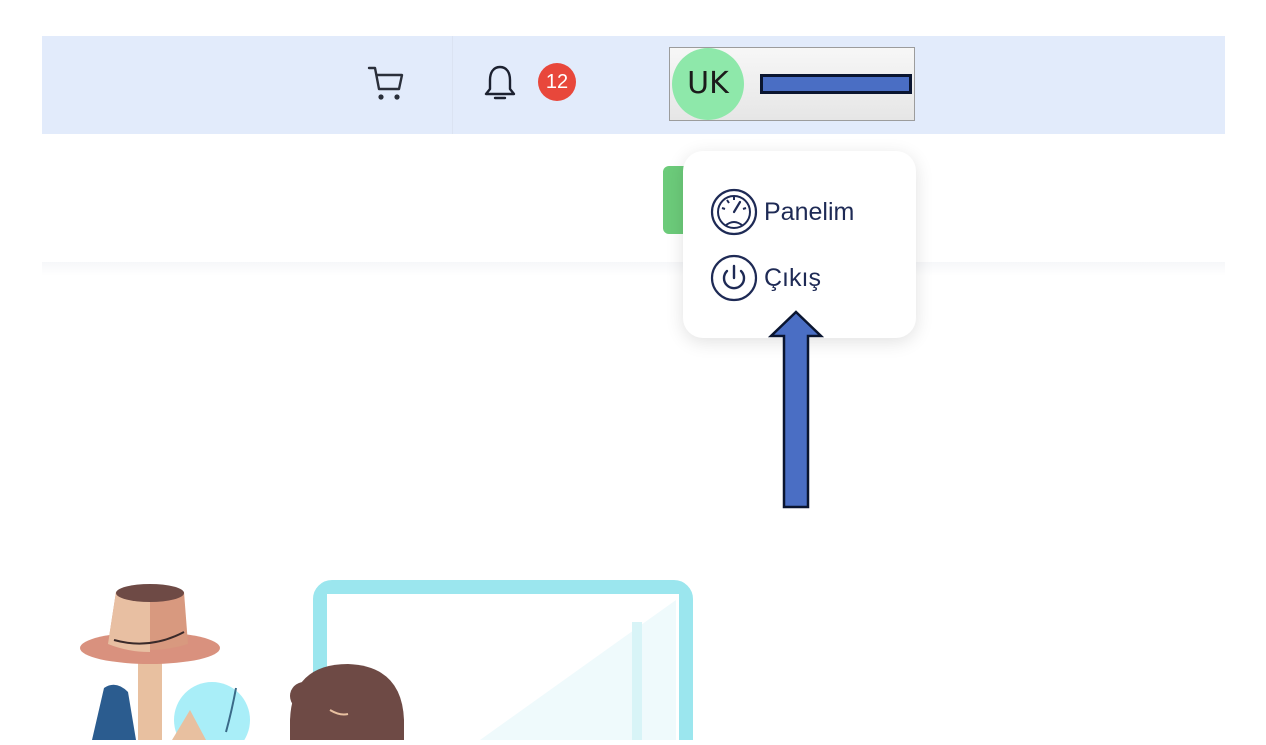 Image resolution: width=1266 pixels, height=745 pixels. What do you see at coordinates (557, 82) in the screenshot?
I see `notification-badge: 12` at bounding box center [557, 82].